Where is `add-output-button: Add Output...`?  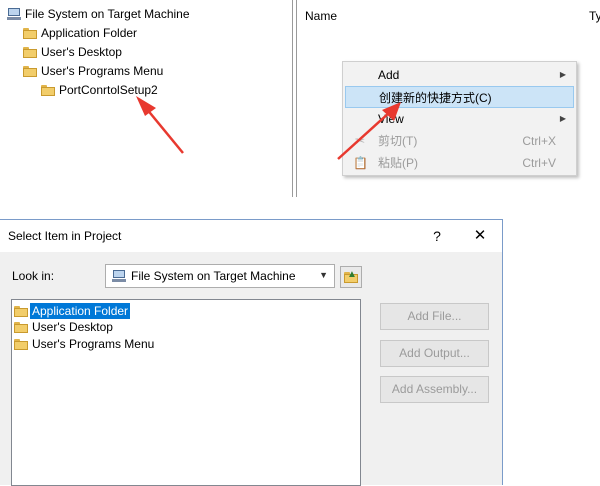
add-output-button: Add Output... is located at coordinates (434, 353).